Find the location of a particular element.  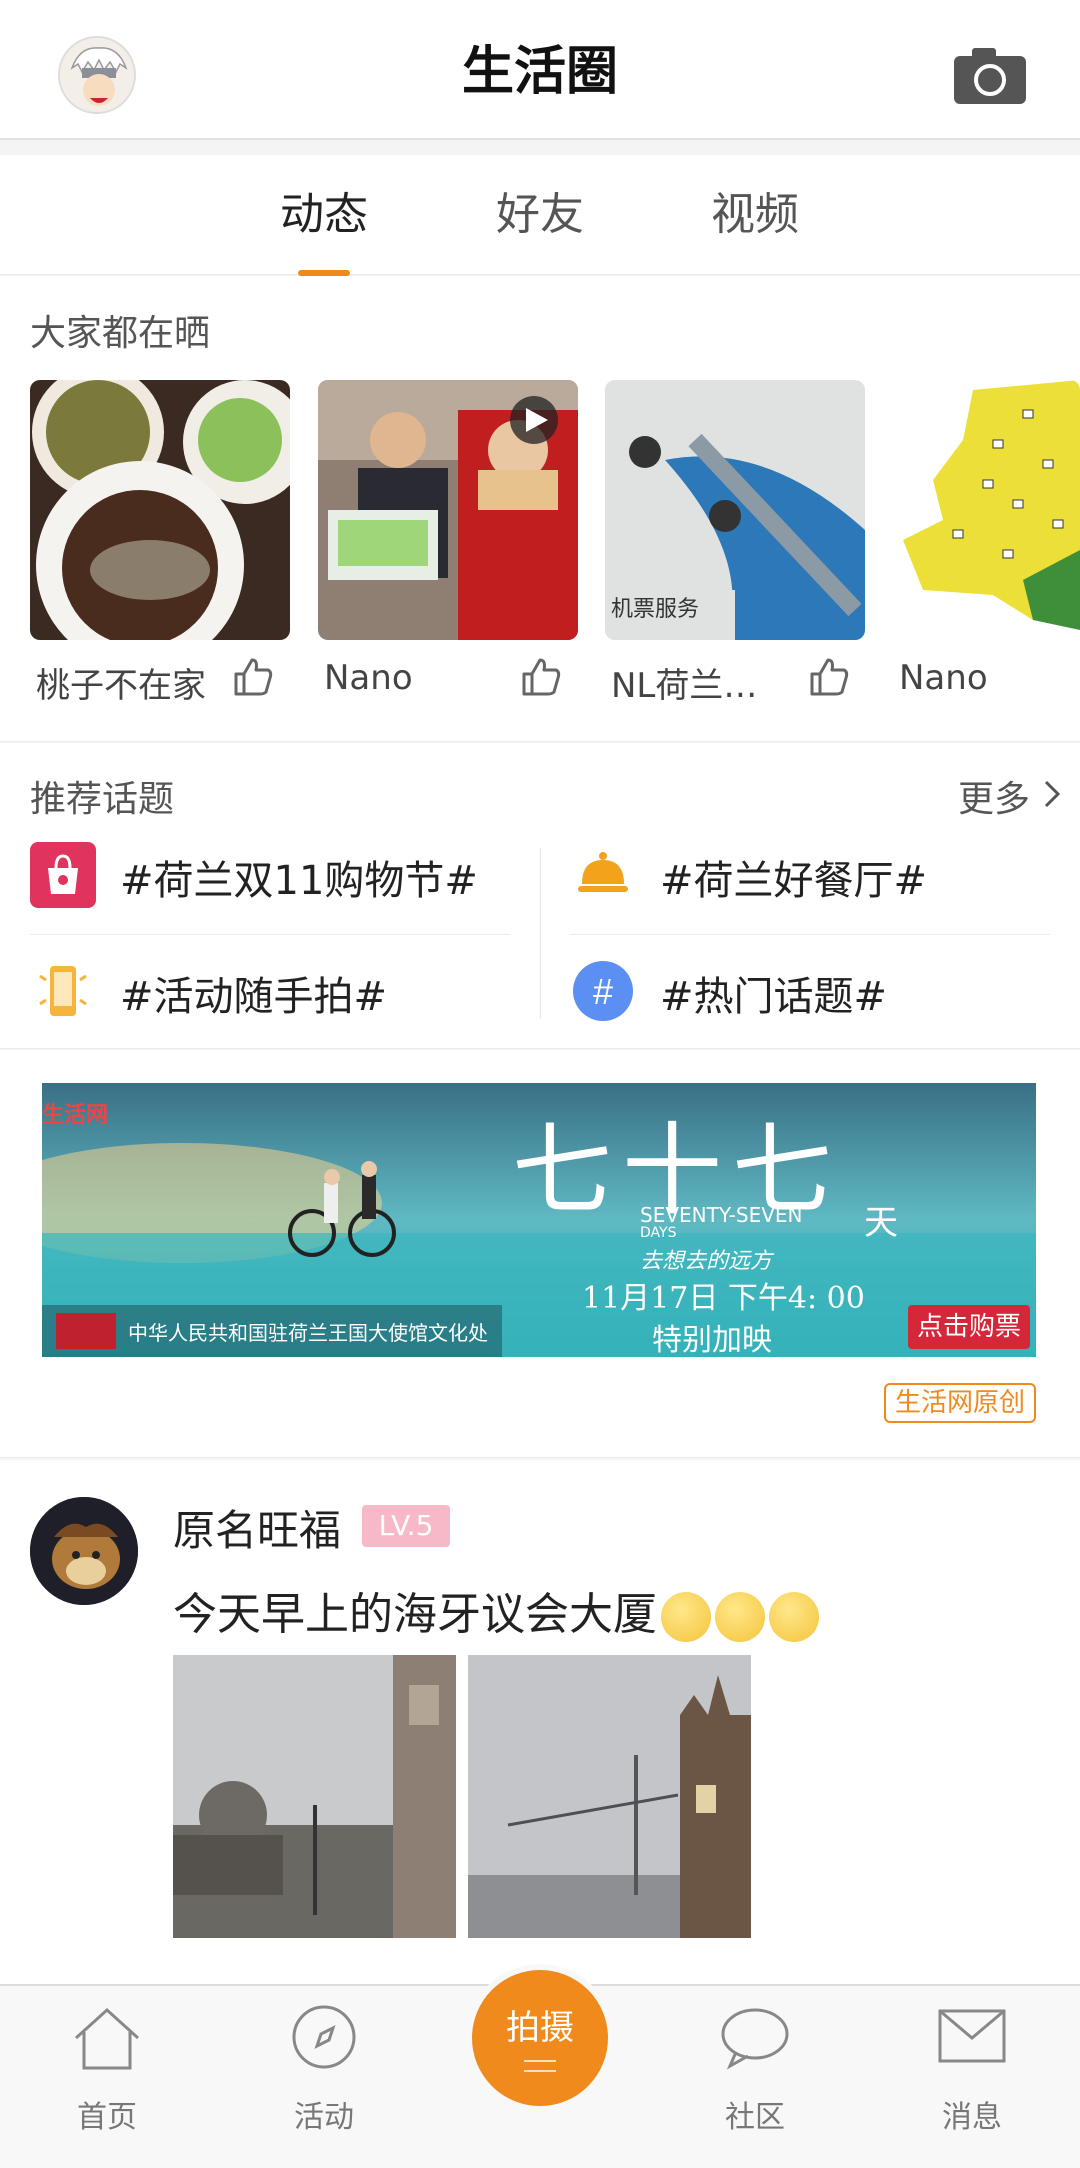

banner-subtitle-en: SEVENTY-SEVEN is located at coordinates (721, 1215).